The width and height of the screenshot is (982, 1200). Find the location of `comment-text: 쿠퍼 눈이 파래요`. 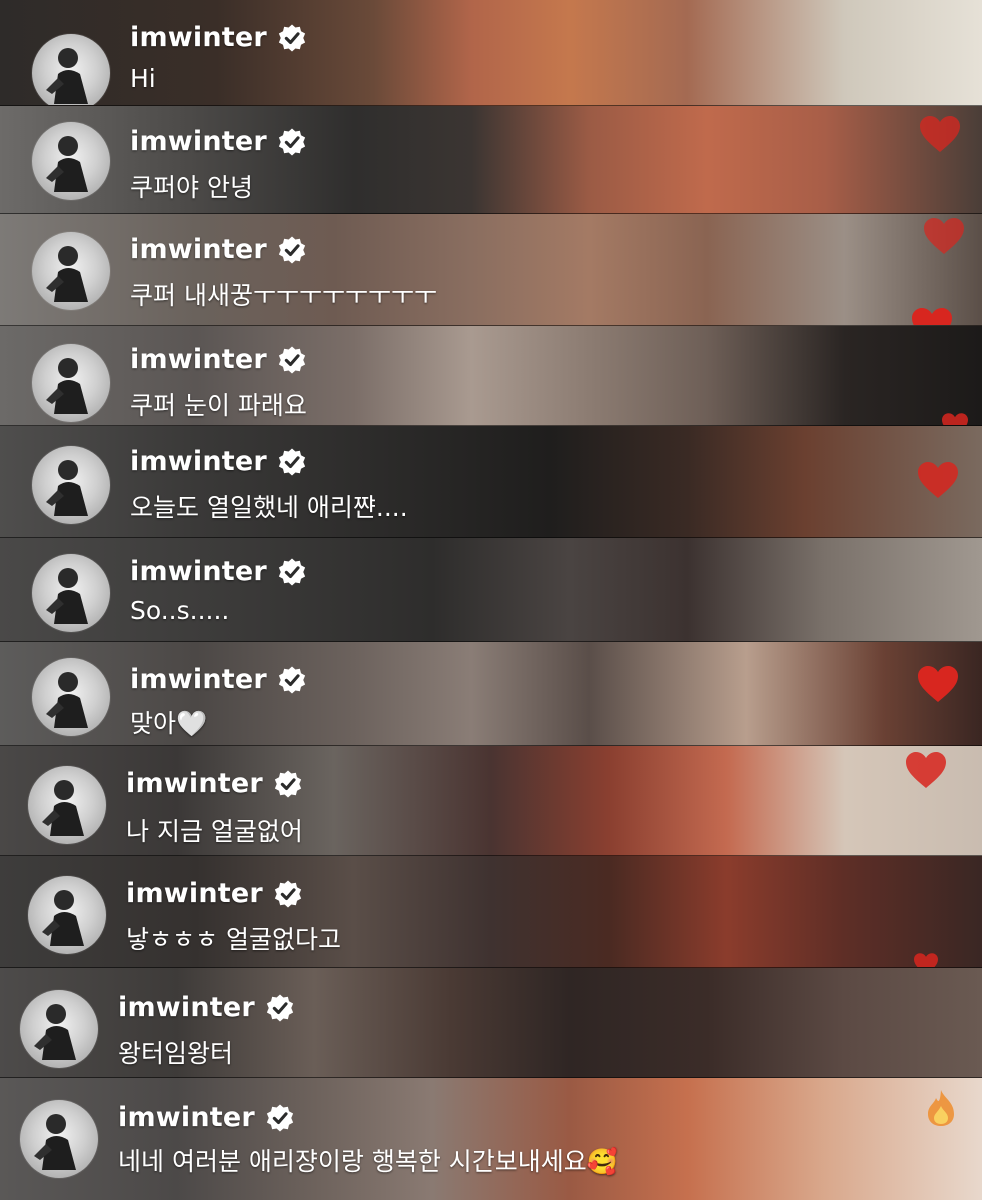

comment-text: 쿠퍼 눈이 파래요 is located at coordinates (218, 405).